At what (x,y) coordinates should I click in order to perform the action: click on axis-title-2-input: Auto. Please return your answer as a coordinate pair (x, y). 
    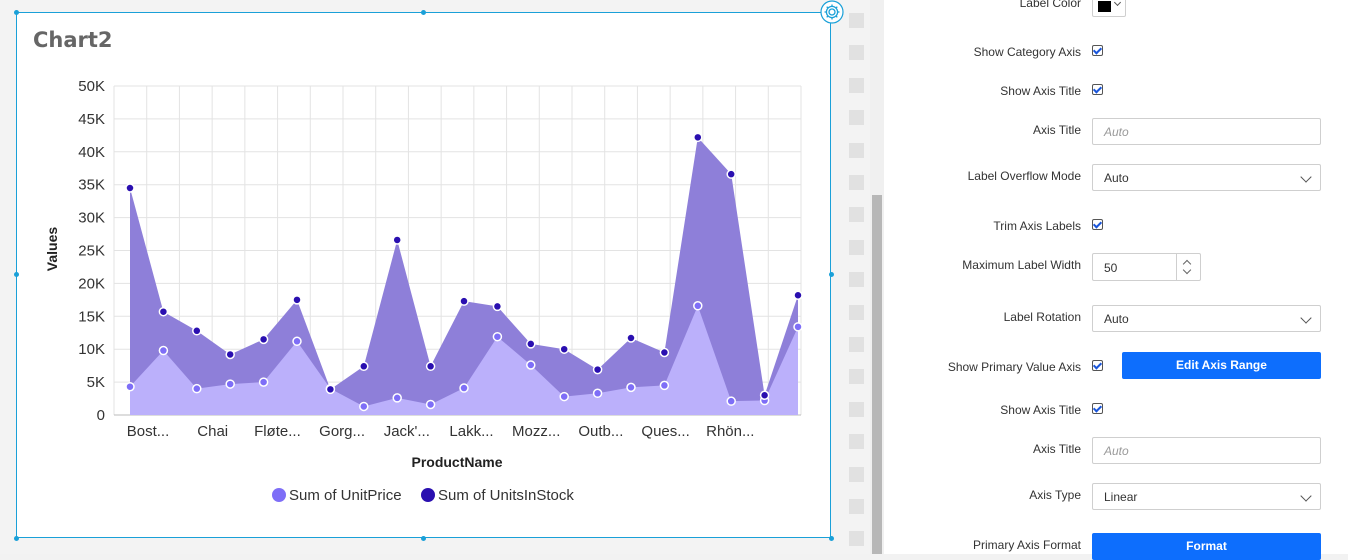
    Looking at the image, I should click on (1206, 450).